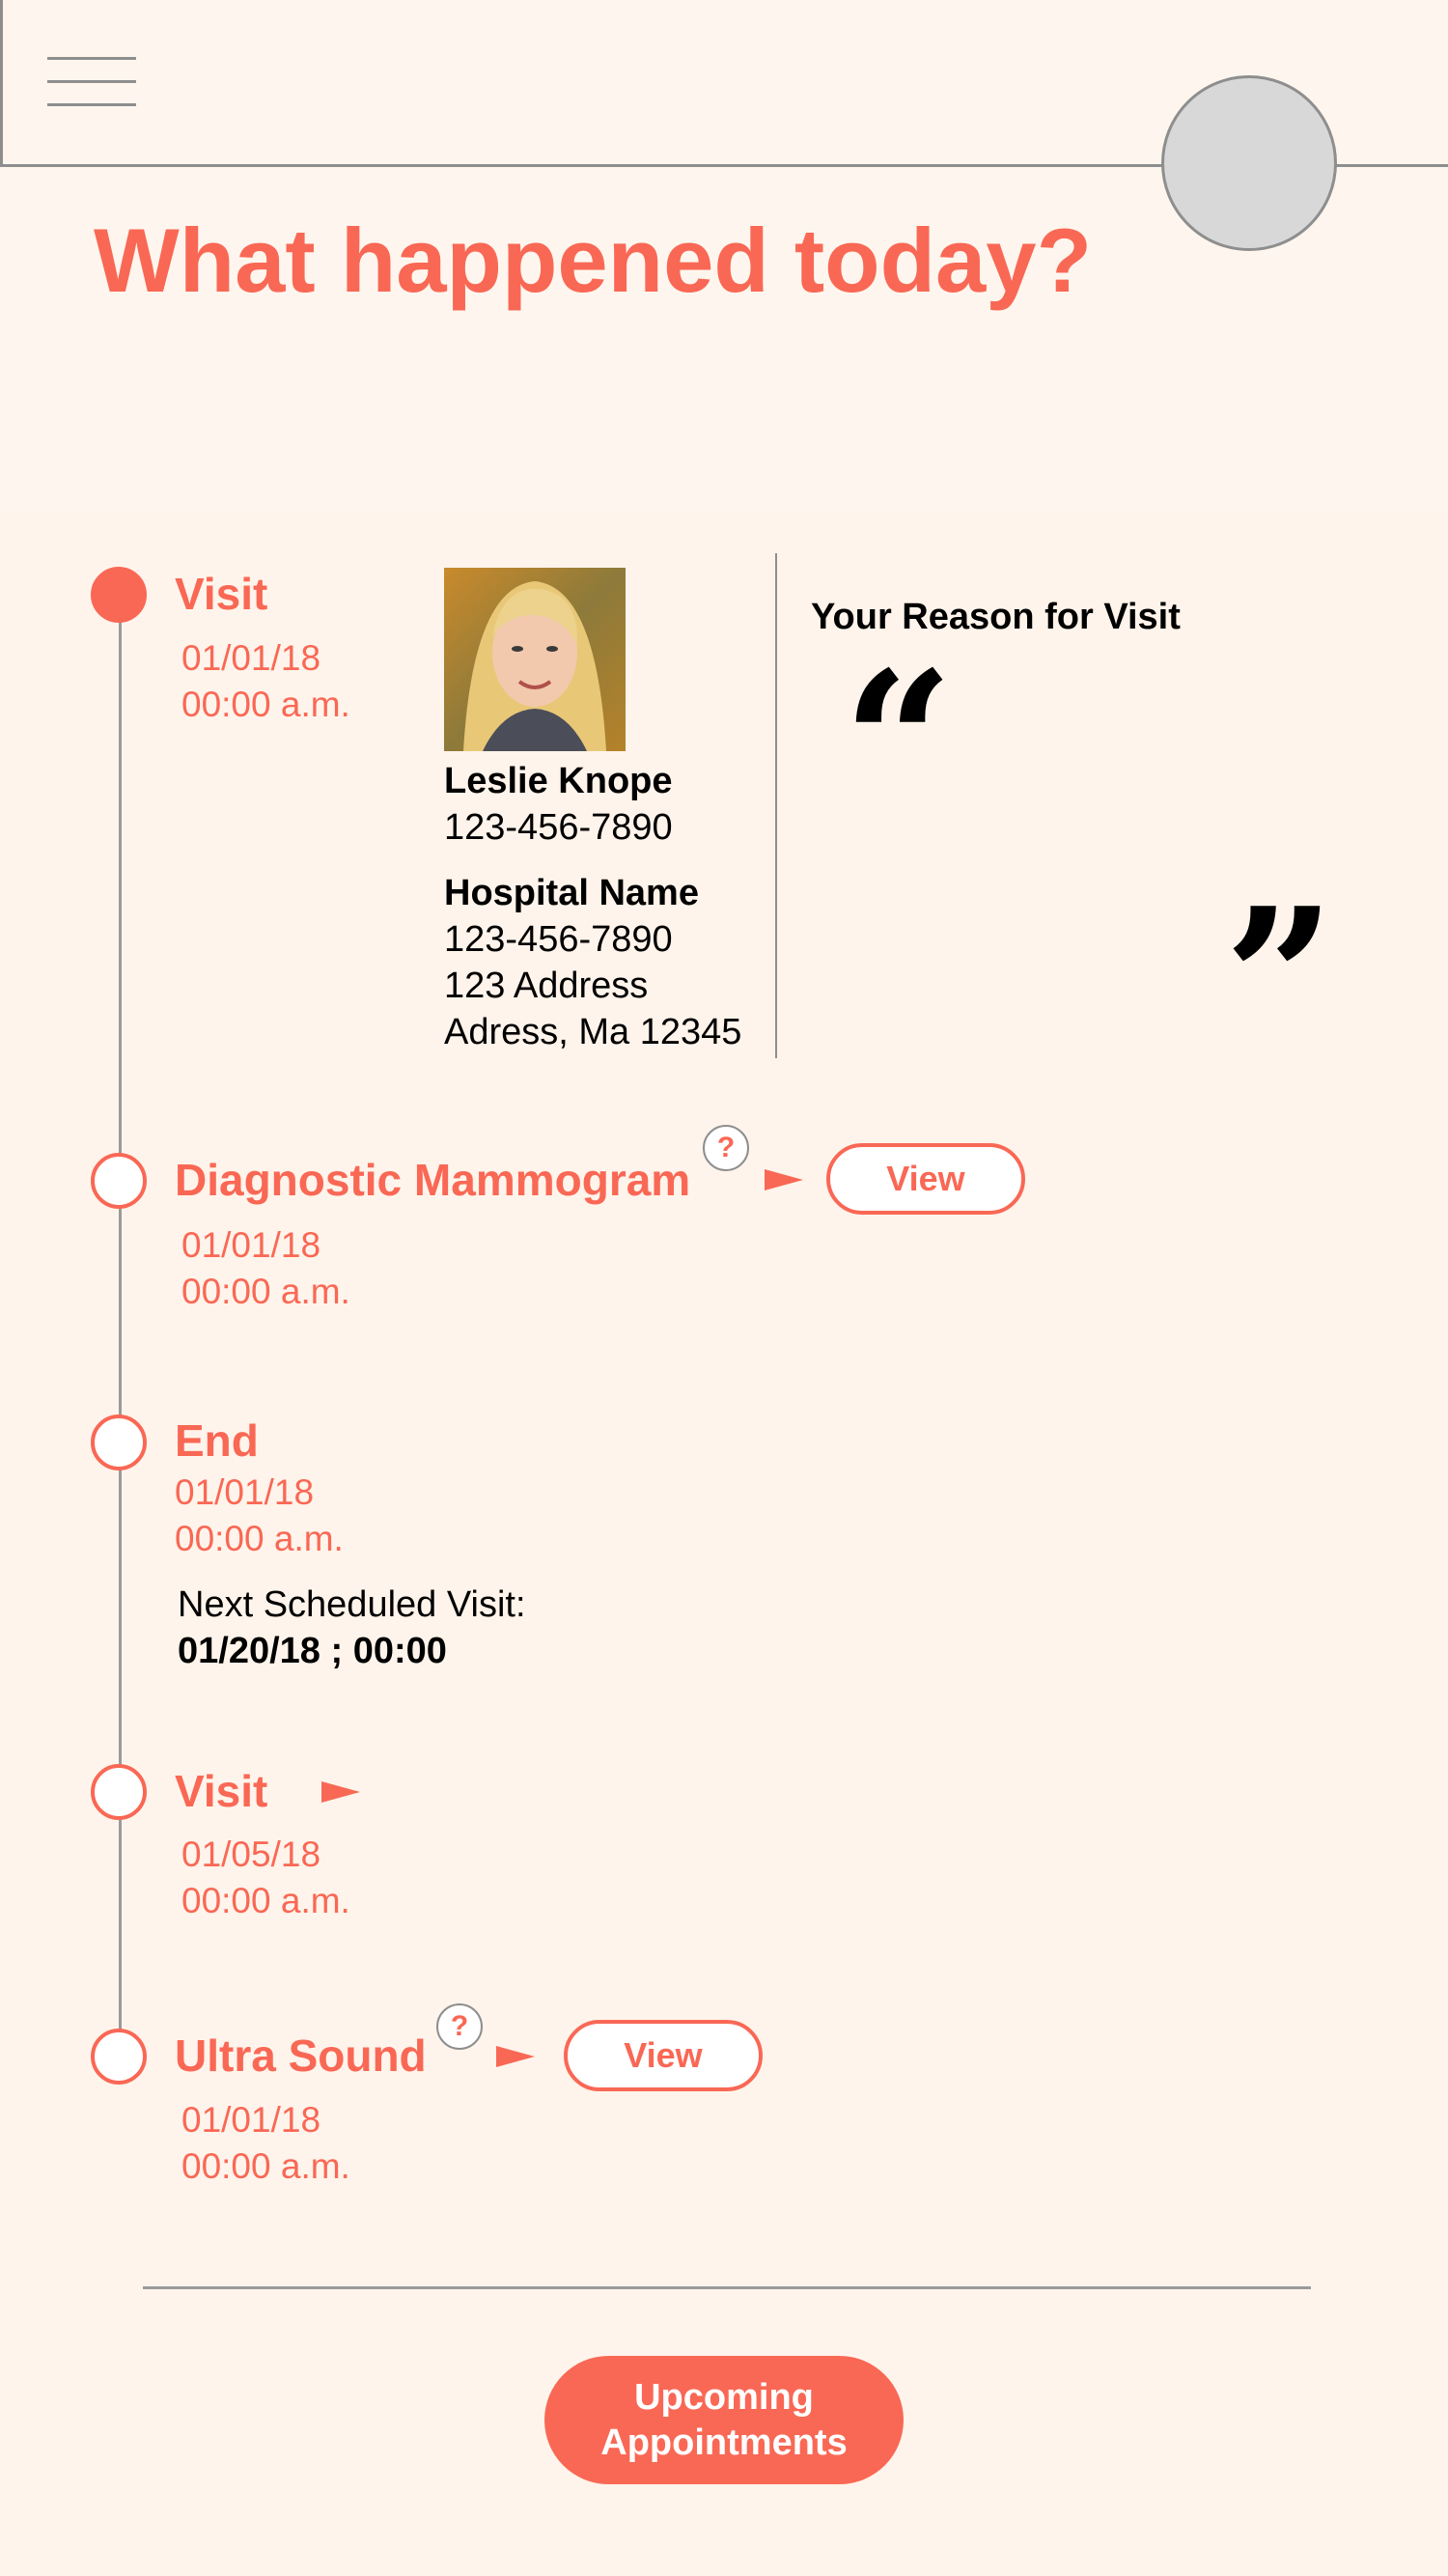 Image resolution: width=1448 pixels, height=2576 pixels. What do you see at coordinates (727, 2288) in the screenshot?
I see `section-divider` at bounding box center [727, 2288].